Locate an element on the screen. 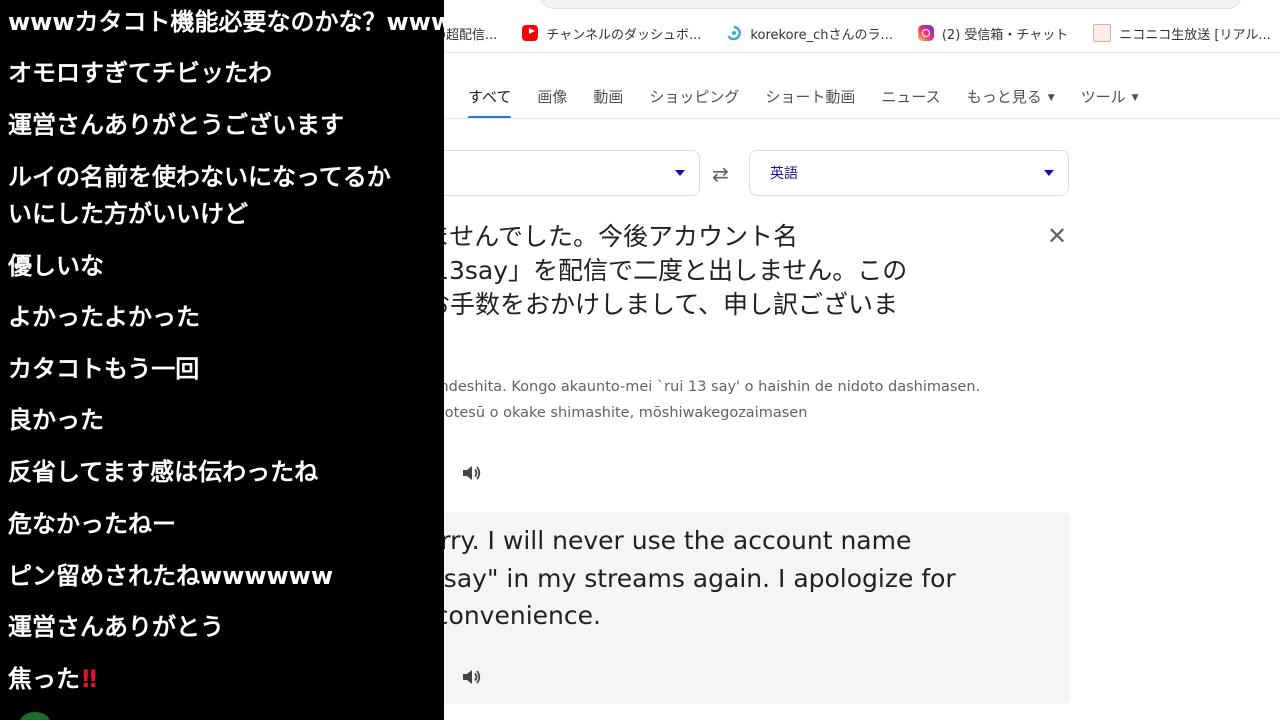 The height and width of the screenshot is (720, 1280). divider is located at coordinates (850, 118).